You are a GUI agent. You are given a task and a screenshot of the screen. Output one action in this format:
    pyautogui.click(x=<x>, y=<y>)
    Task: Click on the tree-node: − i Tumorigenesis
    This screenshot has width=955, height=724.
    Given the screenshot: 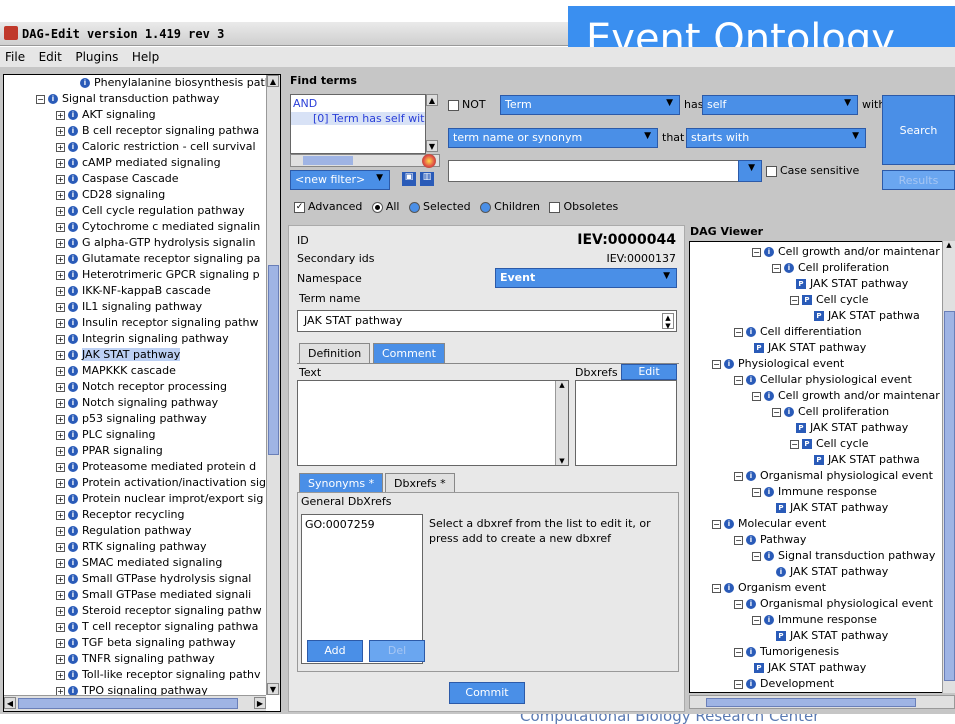 What is the action you would take?
    pyautogui.click(x=786, y=652)
    